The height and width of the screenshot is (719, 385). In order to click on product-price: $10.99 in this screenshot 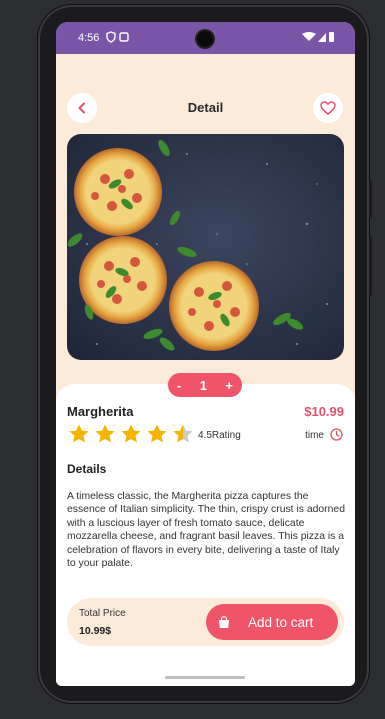, I will do `click(324, 411)`.